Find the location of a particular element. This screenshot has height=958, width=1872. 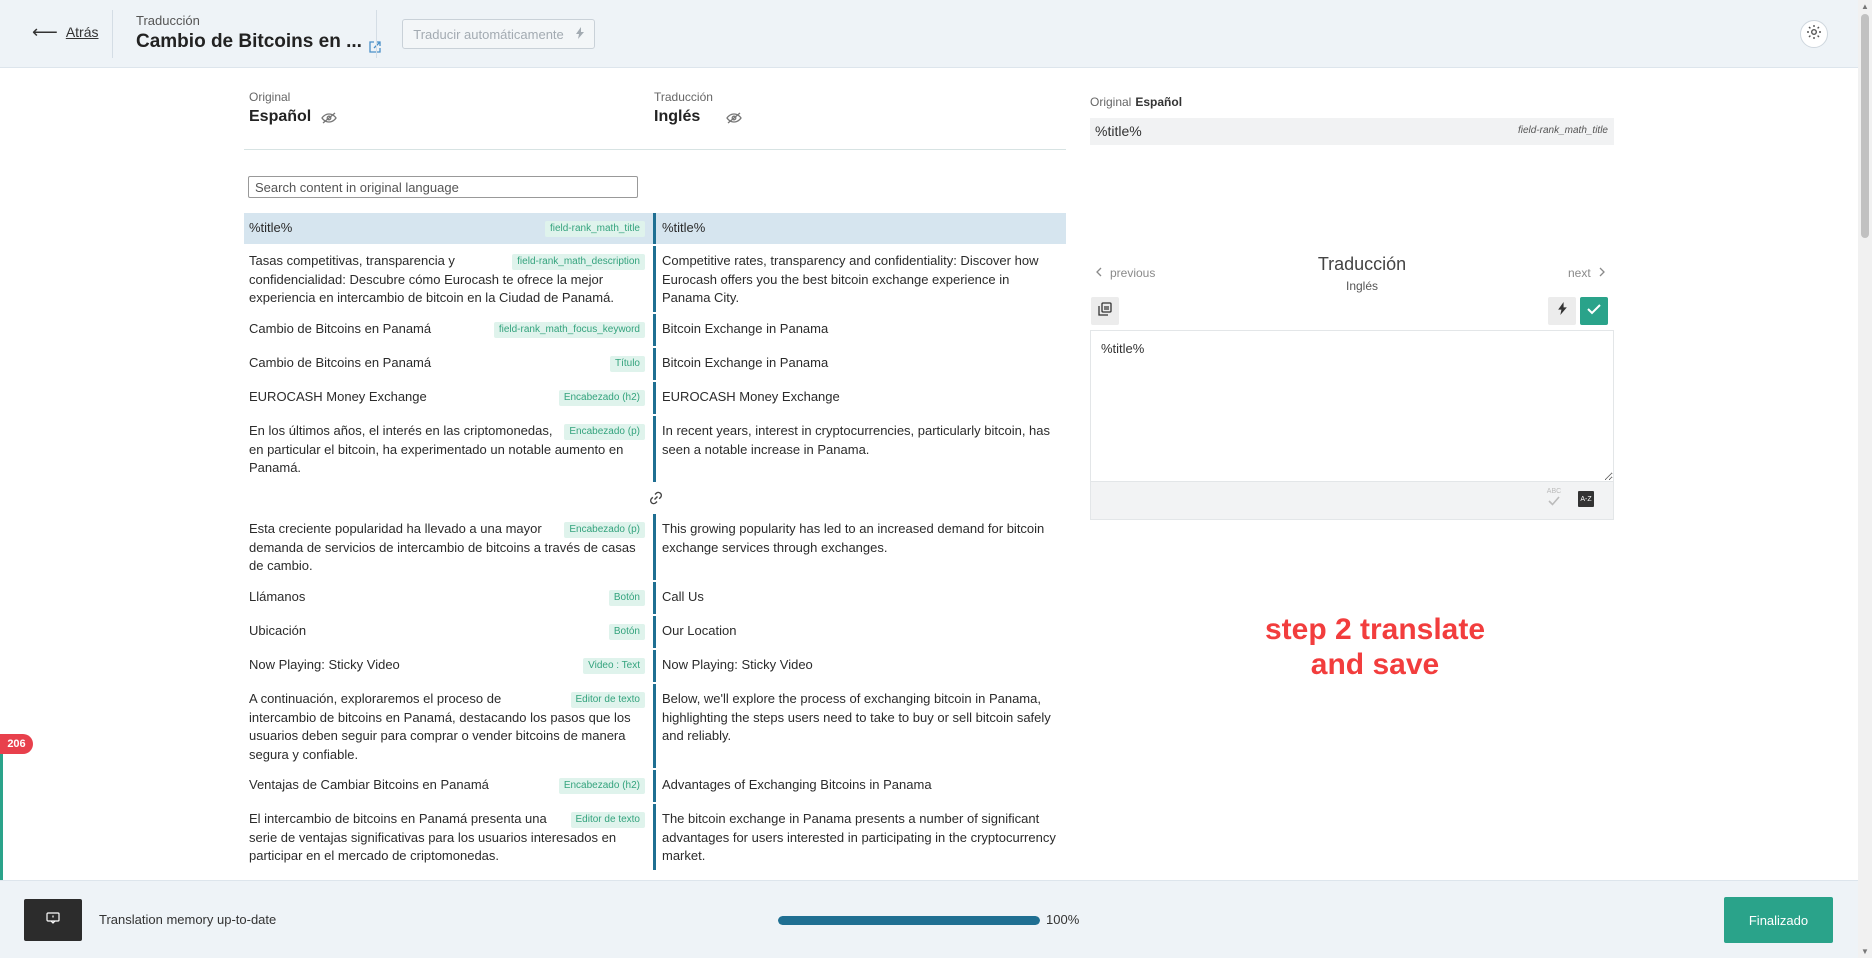

translation-text: %title% is located at coordinates (684, 227).